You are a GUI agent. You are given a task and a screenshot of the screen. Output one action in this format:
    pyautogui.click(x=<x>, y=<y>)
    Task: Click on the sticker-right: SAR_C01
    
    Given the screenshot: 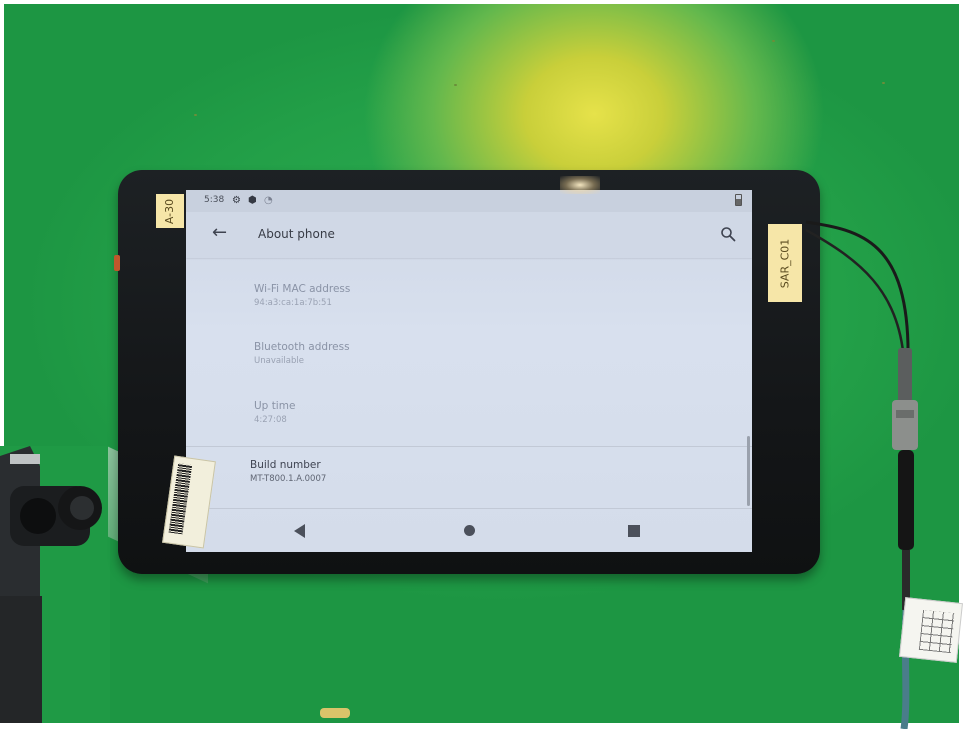 What is the action you would take?
    pyautogui.click(x=785, y=263)
    